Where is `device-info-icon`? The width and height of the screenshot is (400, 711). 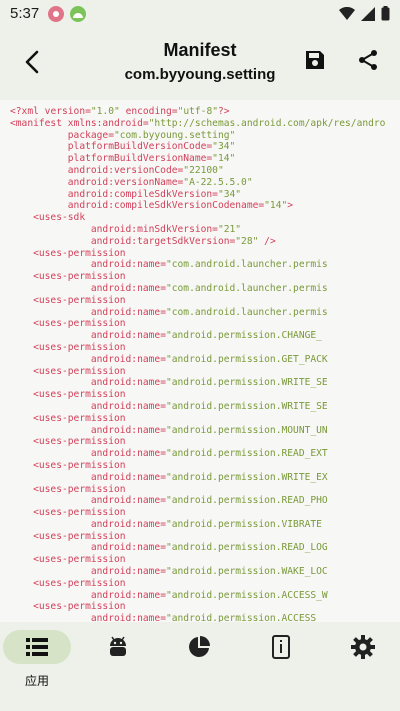
device-info-icon is located at coordinates (281, 647).